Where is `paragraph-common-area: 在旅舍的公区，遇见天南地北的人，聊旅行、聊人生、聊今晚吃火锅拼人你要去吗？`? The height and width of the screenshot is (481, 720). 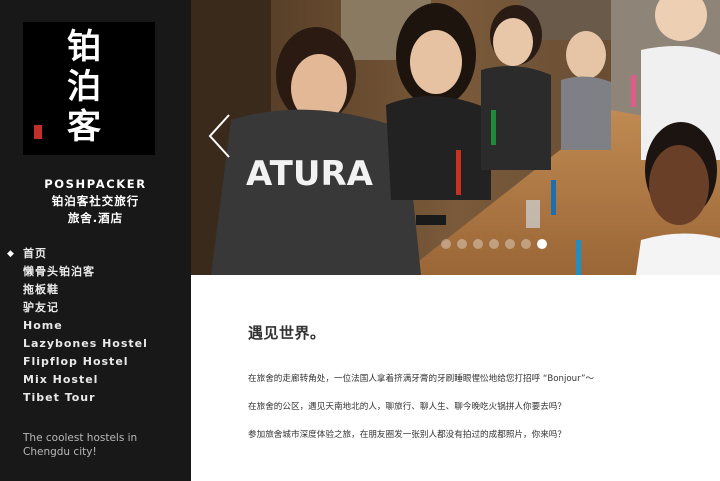 paragraph-common-area: 在旅舍的公区，遇见天南地北的人，聊旅行、聊人生、聊今晚吃火锅拼人你要去吗？ is located at coordinates (407, 407).